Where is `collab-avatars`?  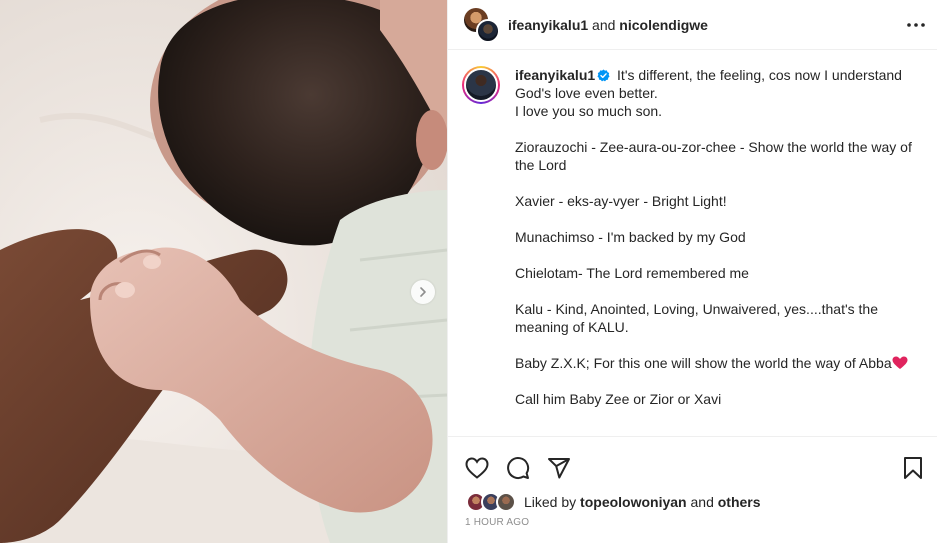
collab-avatars is located at coordinates (482, 25).